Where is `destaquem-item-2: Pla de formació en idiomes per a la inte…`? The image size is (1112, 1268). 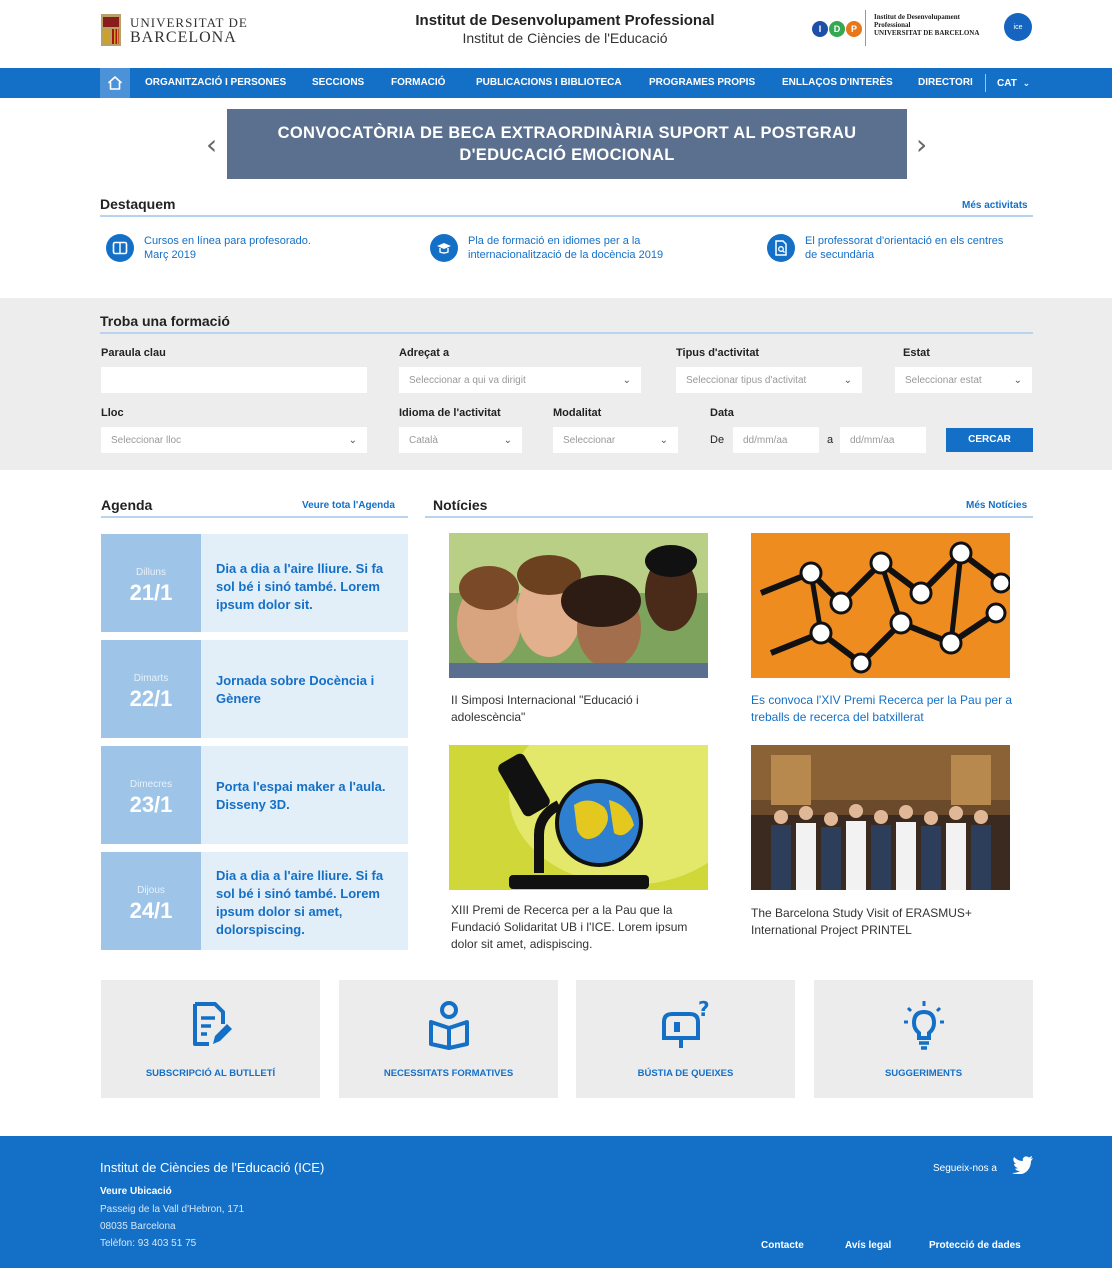 destaquem-item-2: Pla de formació en idiomes per a la inte… is located at coordinates (546, 248).